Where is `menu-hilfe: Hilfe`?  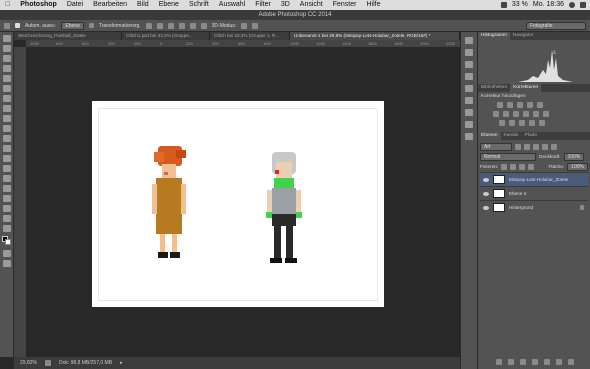 menu-hilfe: Hilfe is located at coordinates (373, 5).